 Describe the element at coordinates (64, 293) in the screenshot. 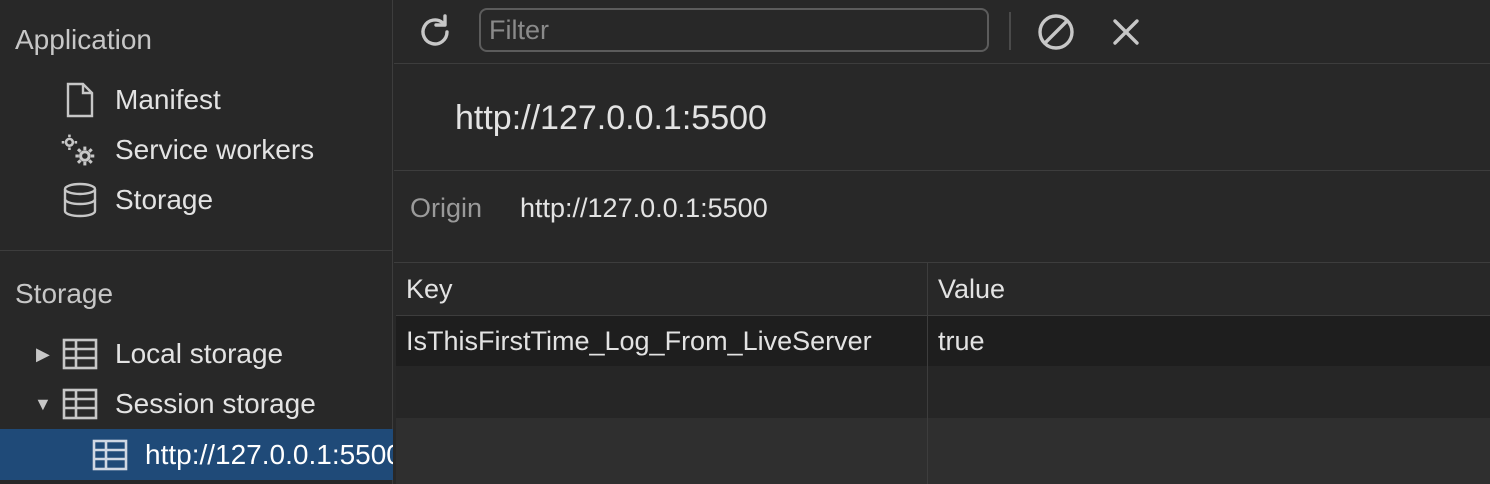

I see `storage-section-title: Storage` at that location.